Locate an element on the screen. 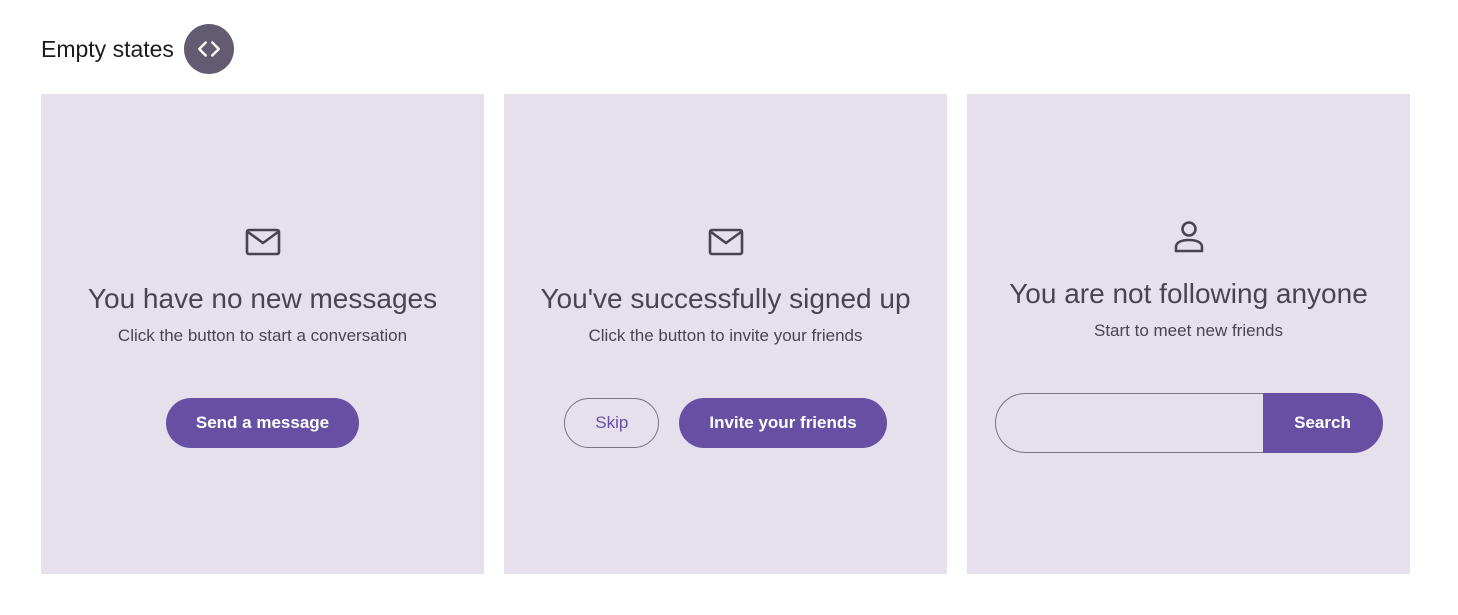  search-button: Search is located at coordinates (1322, 423).